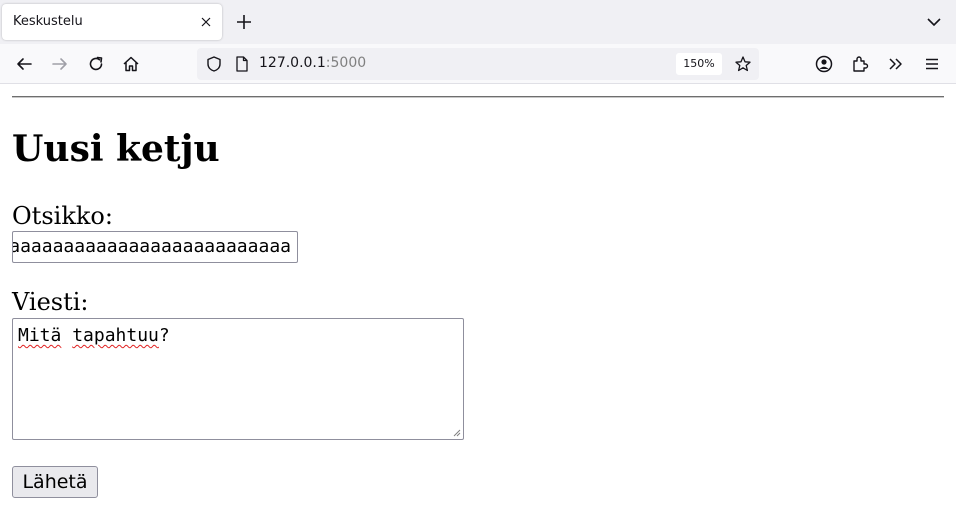 The height and width of the screenshot is (510, 956). I want to click on account-icon, so click(824, 64).